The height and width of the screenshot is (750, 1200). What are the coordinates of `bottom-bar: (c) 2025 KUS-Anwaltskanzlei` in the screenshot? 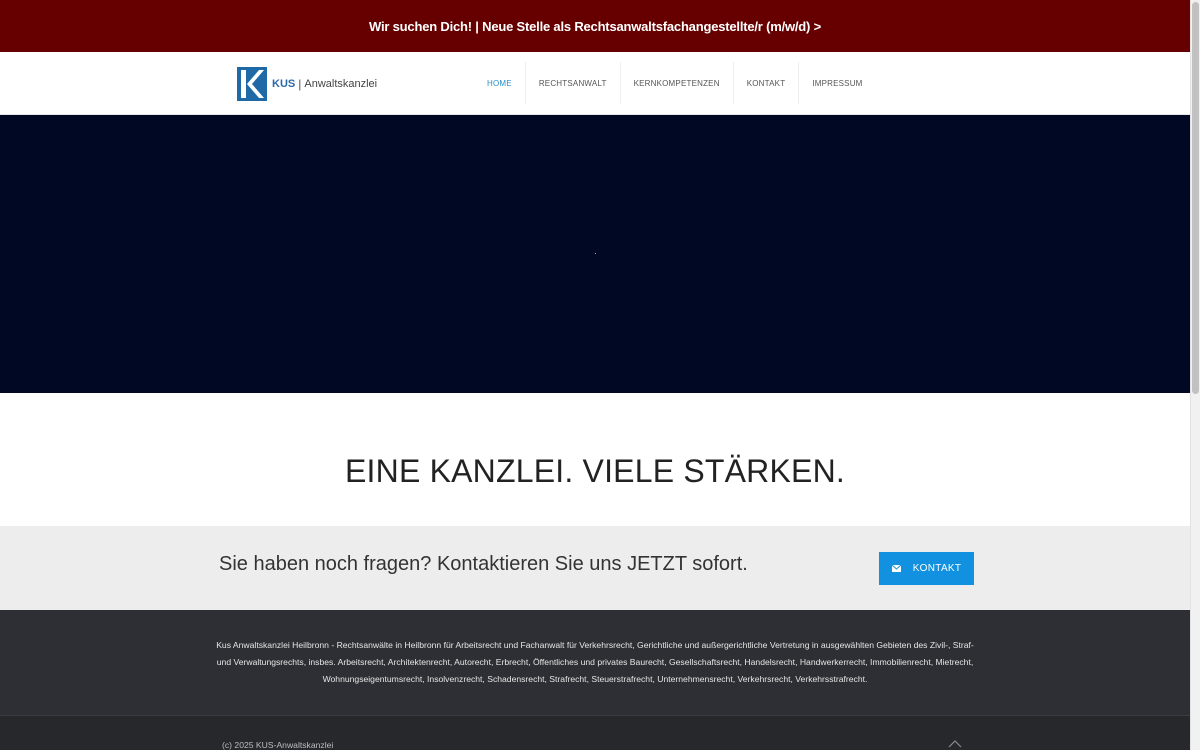 It's located at (595, 732).